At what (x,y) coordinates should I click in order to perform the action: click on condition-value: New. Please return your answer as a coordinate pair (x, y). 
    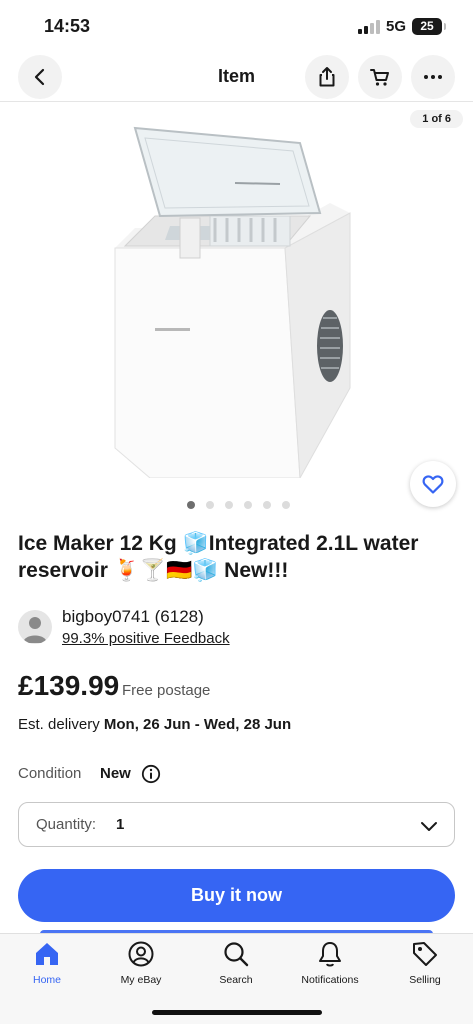
    Looking at the image, I should click on (115, 773).